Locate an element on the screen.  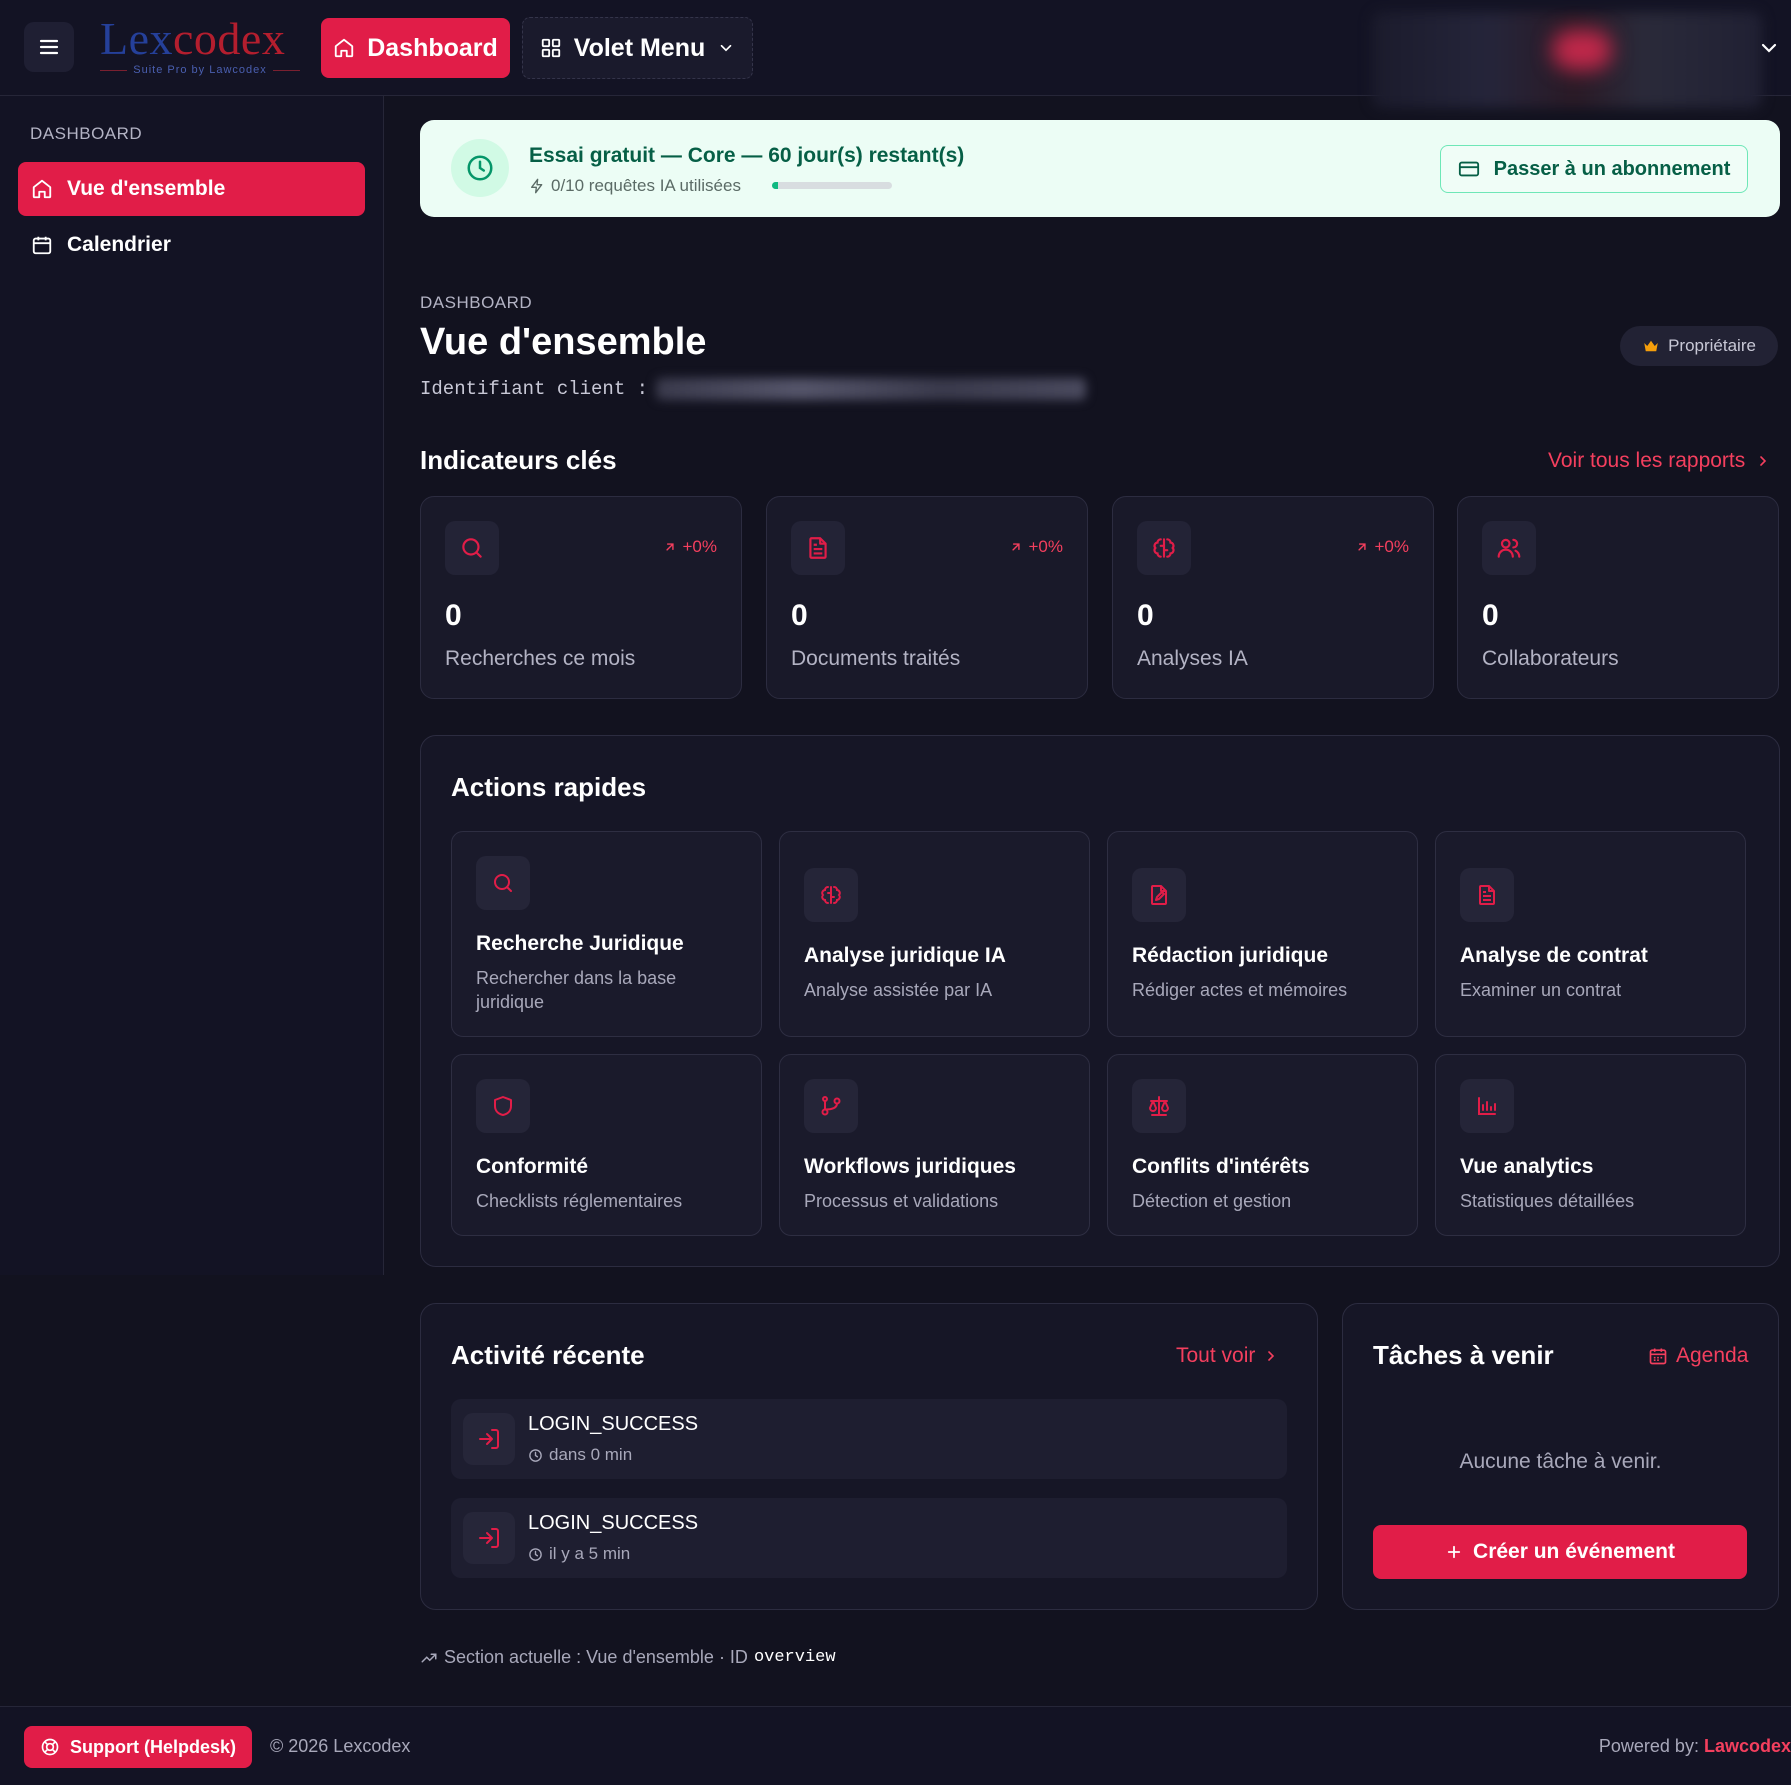
kpi-label: Analyses IA is located at coordinates (1192, 658).